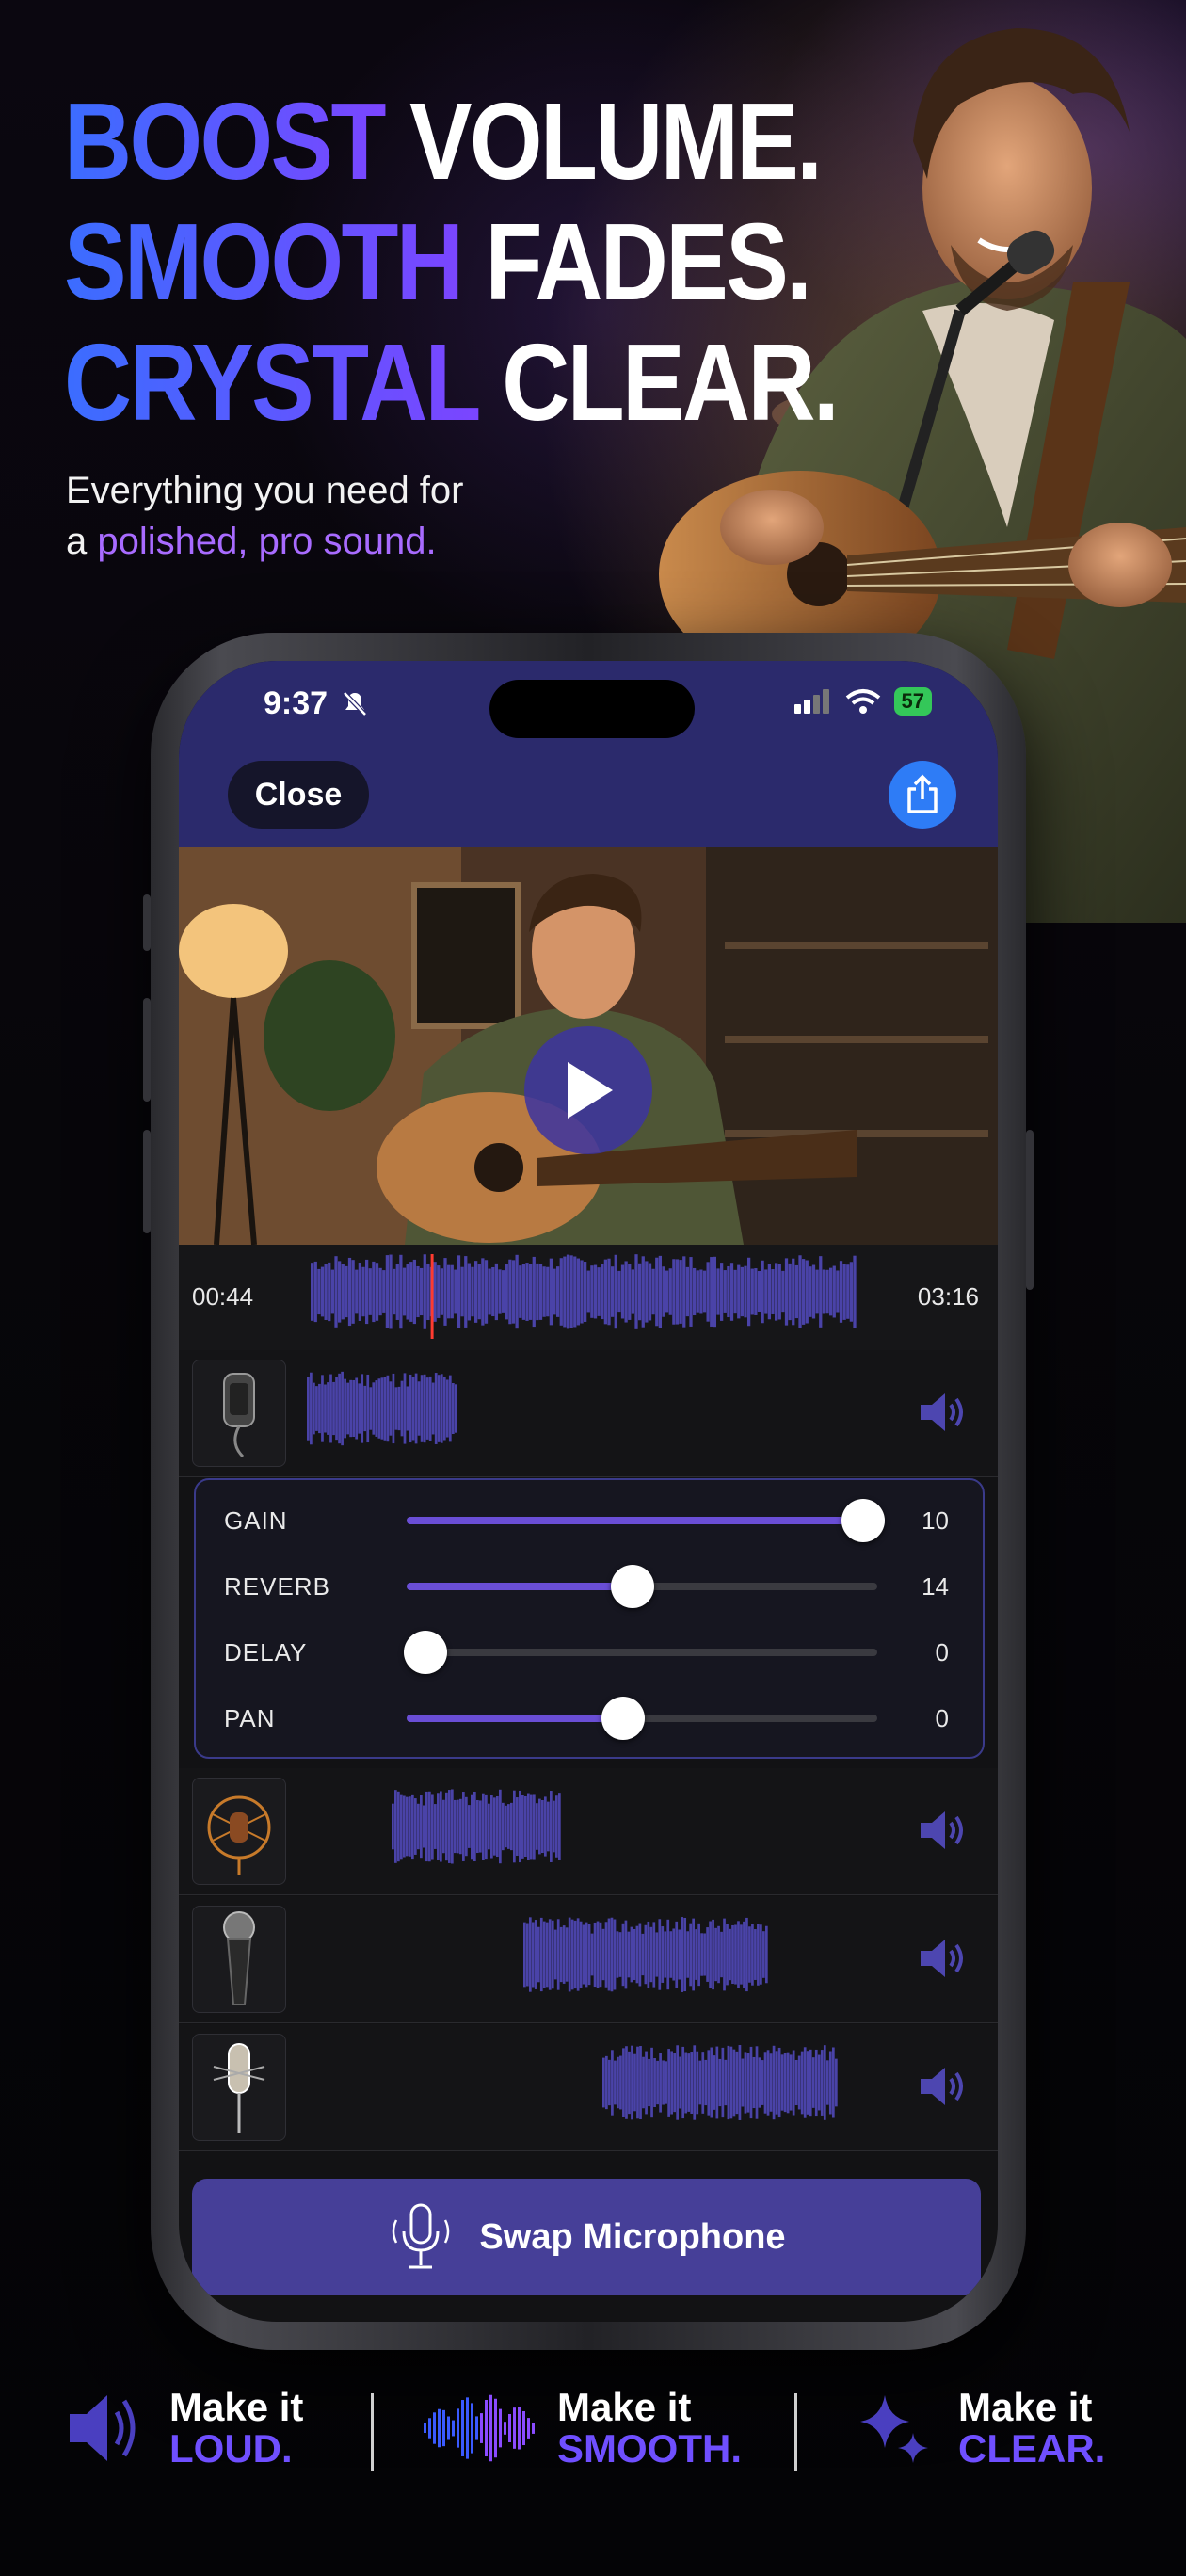  I want to click on effects-panel: GAIN 10 REVERB 14 DELAY 0 PAN 0, so click(589, 1618).